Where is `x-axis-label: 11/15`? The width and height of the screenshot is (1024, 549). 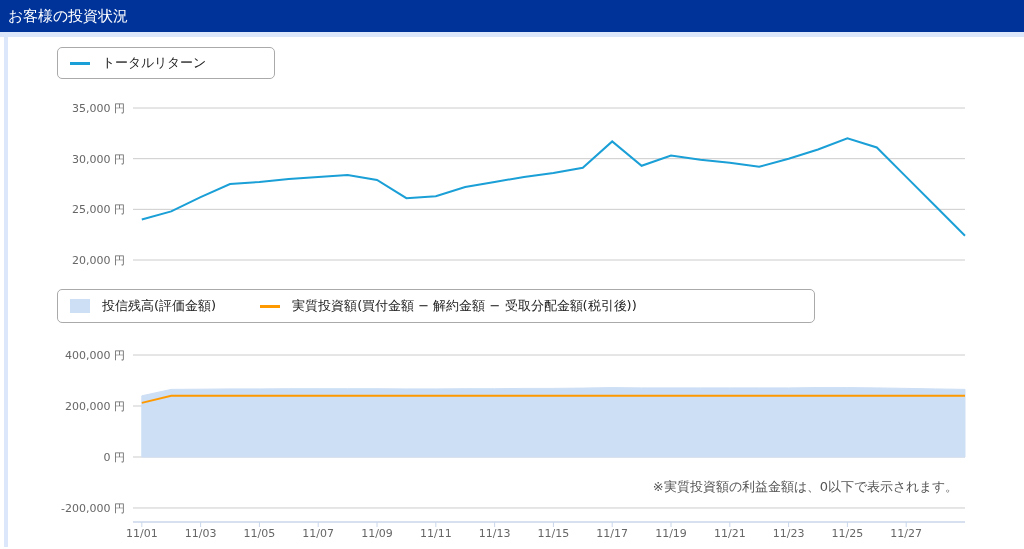 x-axis-label: 11/15 is located at coordinates (553, 533).